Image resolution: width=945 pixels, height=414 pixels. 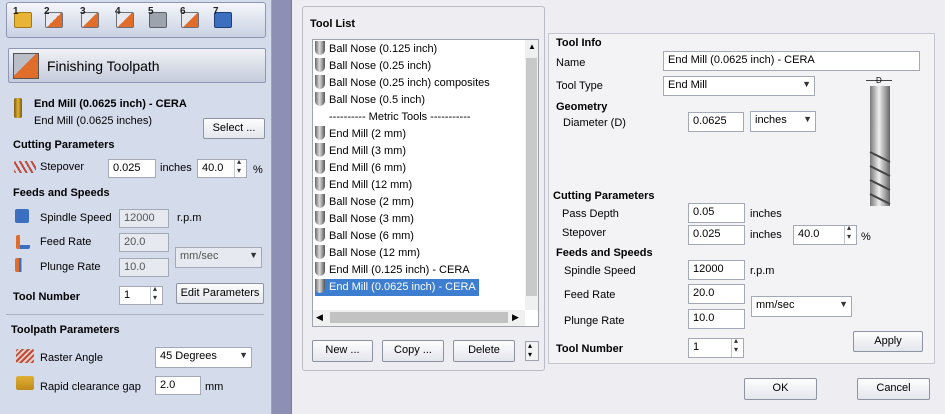 I want to click on rapid-clearance-icon, so click(x=25, y=383).